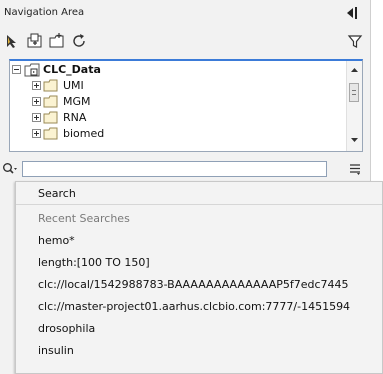 The image size is (383, 374). What do you see at coordinates (32, 70) in the screenshot?
I see `data-location-icon` at bounding box center [32, 70].